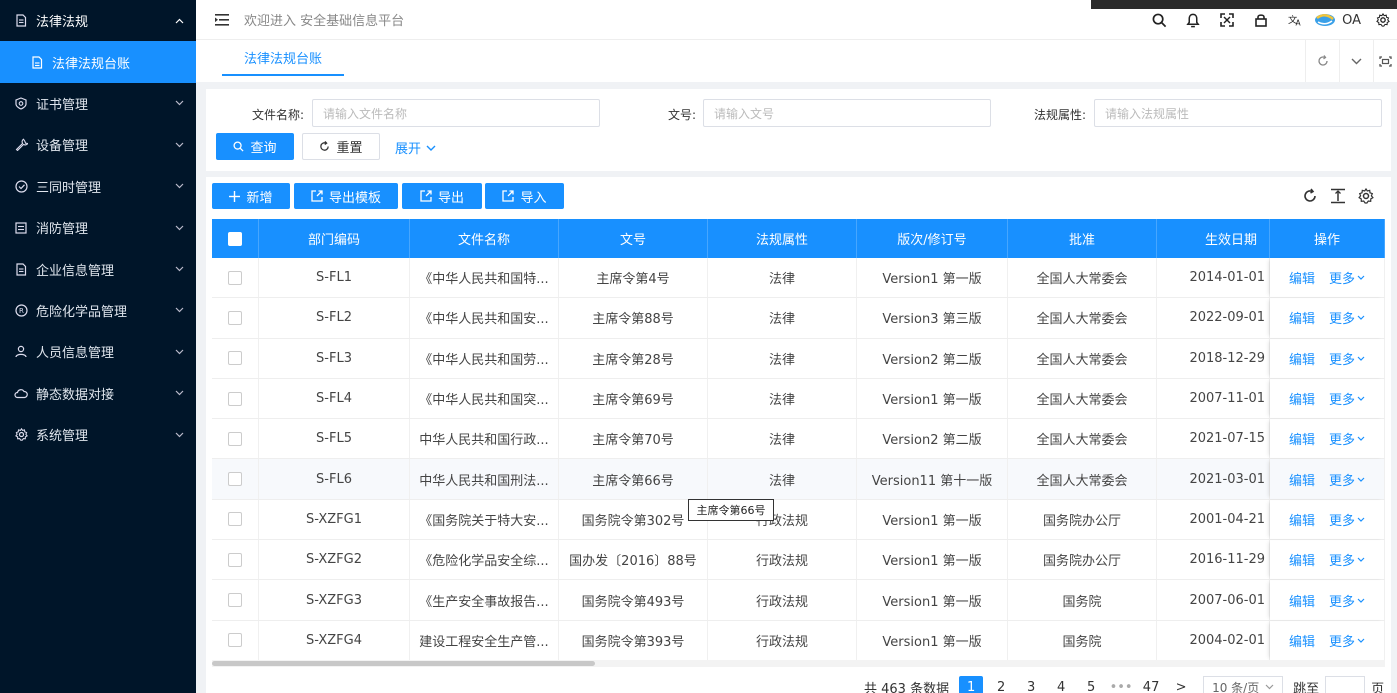  What do you see at coordinates (98, 268) in the screenshot?
I see `sidebar-item-6: 企业信息管理` at bounding box center [98, 268].